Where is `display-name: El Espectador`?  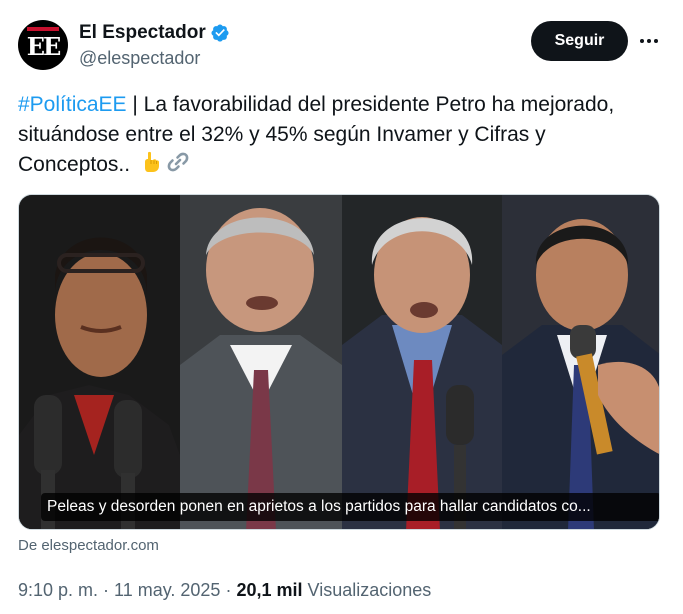
display-name: El Espectador is located at coordinates (142, 33).